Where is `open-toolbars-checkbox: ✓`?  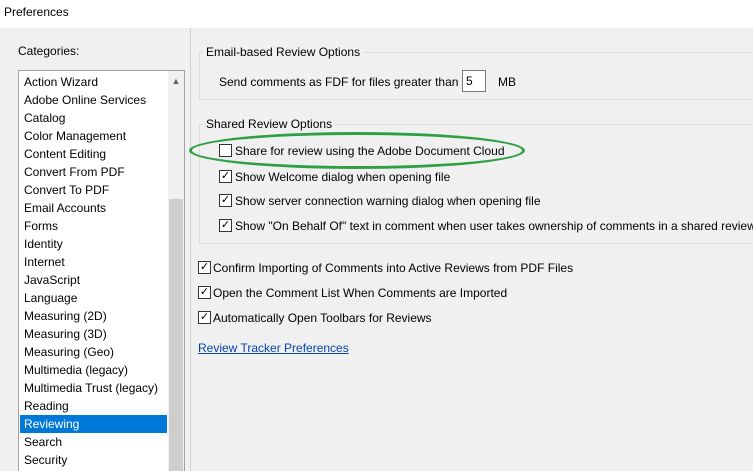 open-toolbars-checkbox: ✓ is located at coordinates (204, 317).